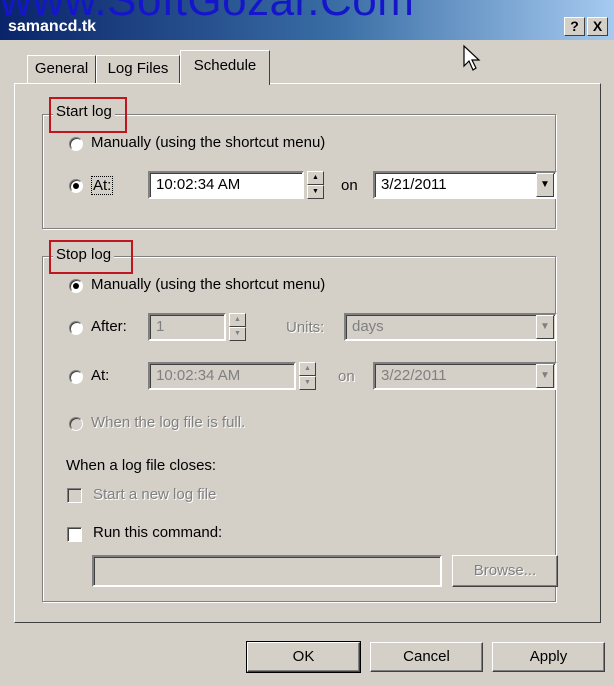  I want to click on closes-heading: When a log file closes:, so click(141, 465).